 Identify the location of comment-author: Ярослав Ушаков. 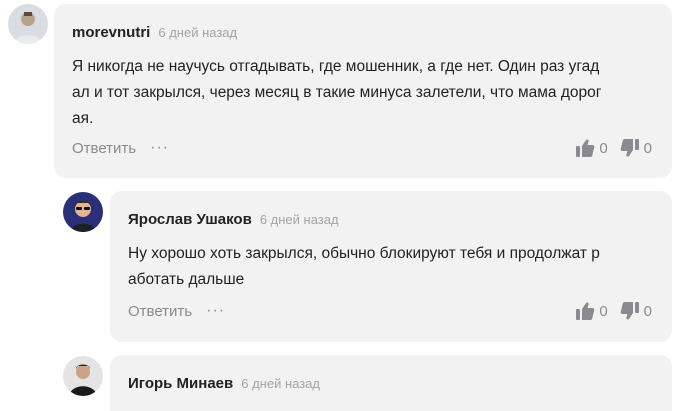
(190, 219).